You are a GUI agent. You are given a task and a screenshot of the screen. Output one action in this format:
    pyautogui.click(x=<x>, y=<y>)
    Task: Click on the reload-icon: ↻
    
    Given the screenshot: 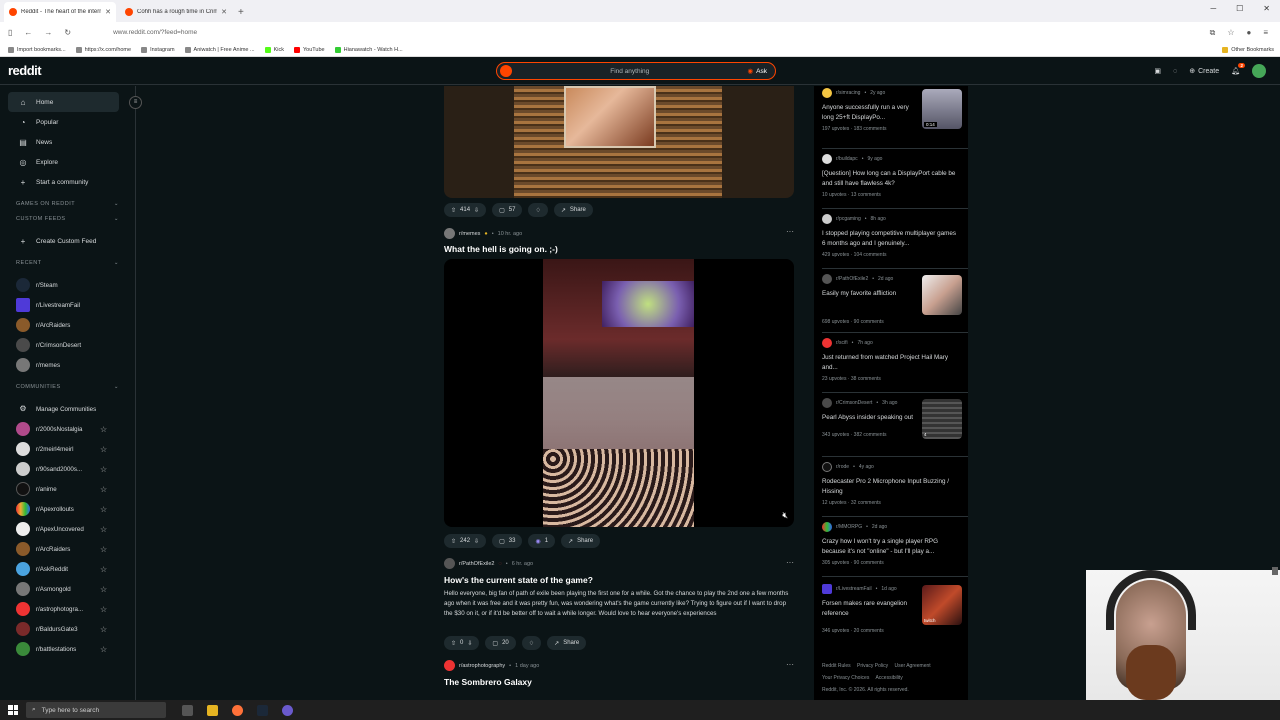 What is the action you would take?
    pyautogui.click(x=67, y=32)
    